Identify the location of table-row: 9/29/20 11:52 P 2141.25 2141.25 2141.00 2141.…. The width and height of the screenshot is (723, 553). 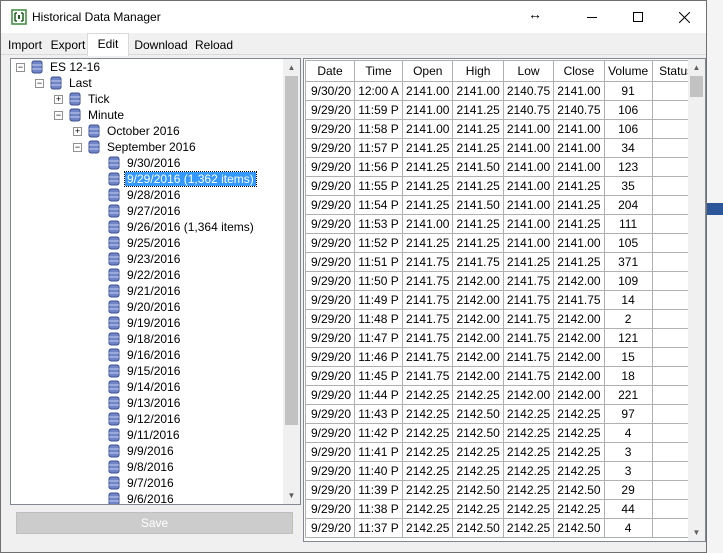
(502, 243).